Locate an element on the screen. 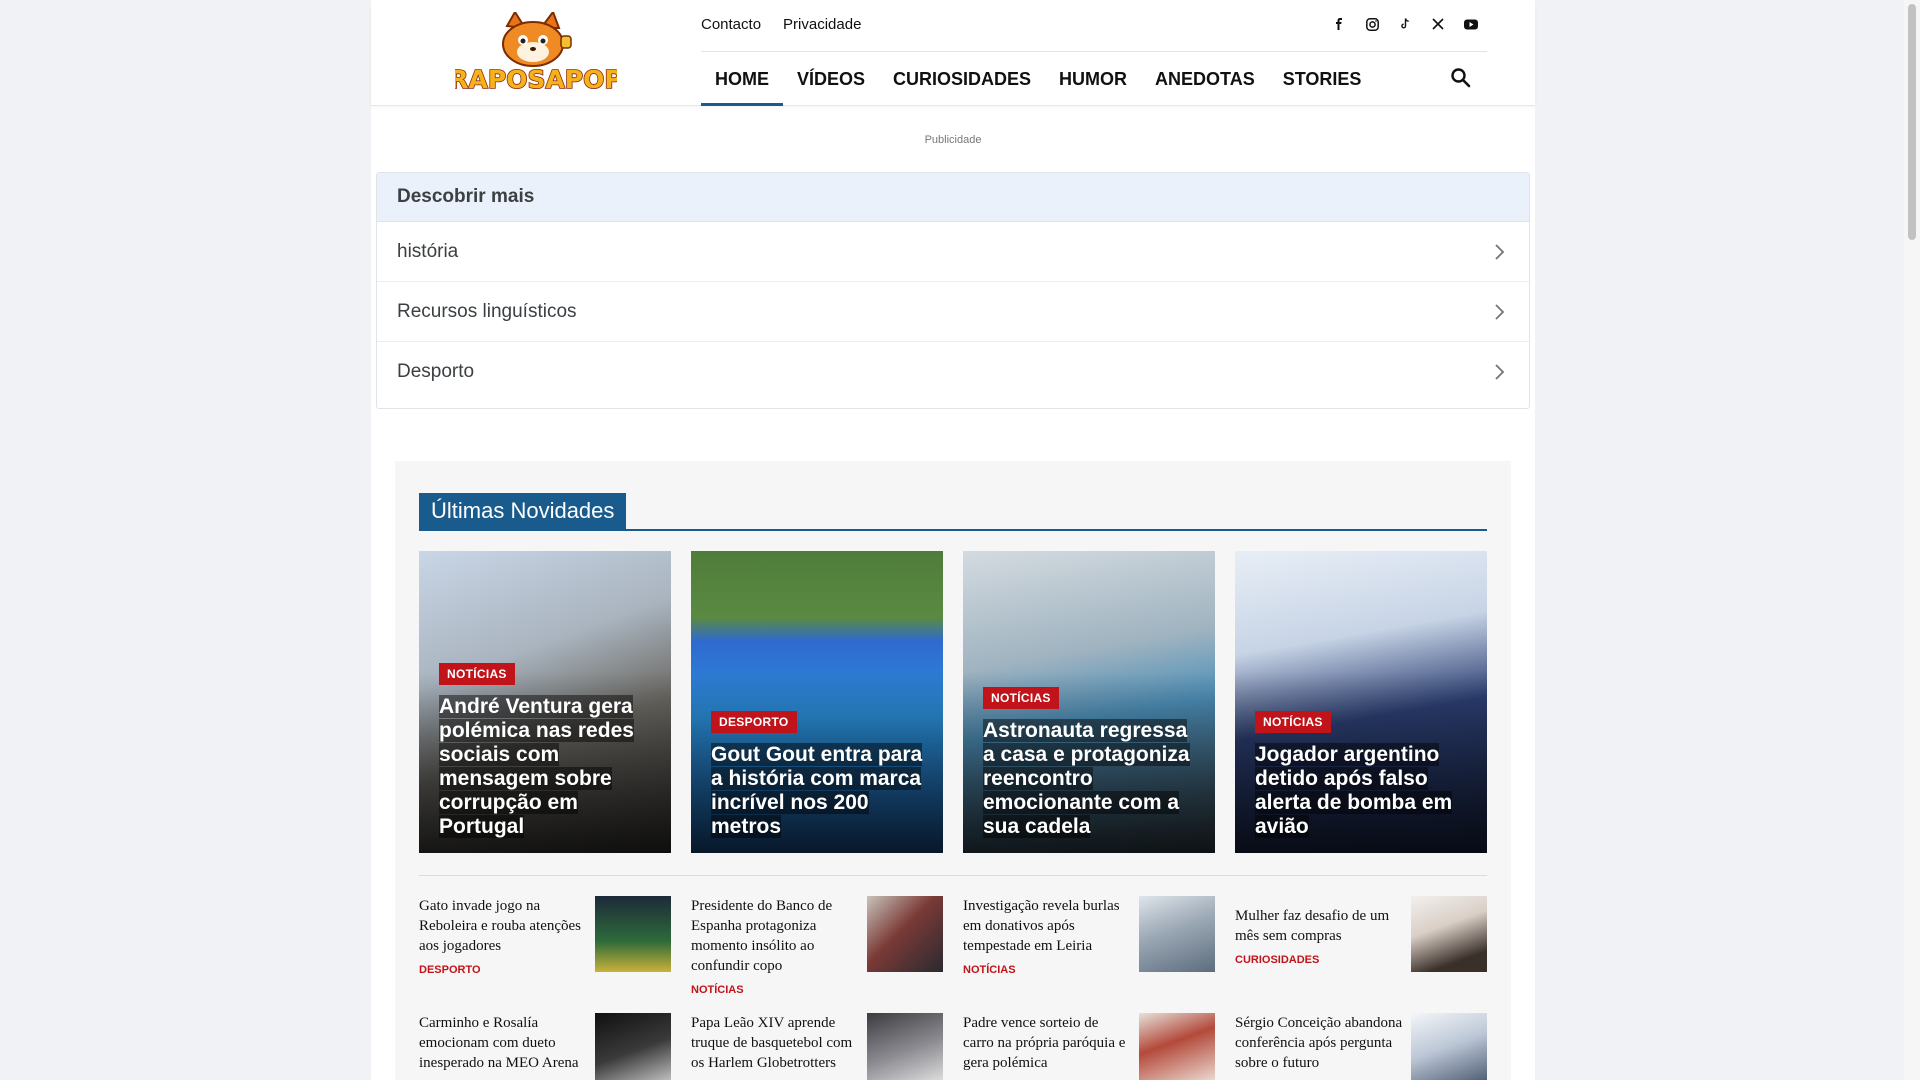 This screenshot has width=1920, height=1080. top-link-privacidade: Privacidade is located at coordinates (822, 24).